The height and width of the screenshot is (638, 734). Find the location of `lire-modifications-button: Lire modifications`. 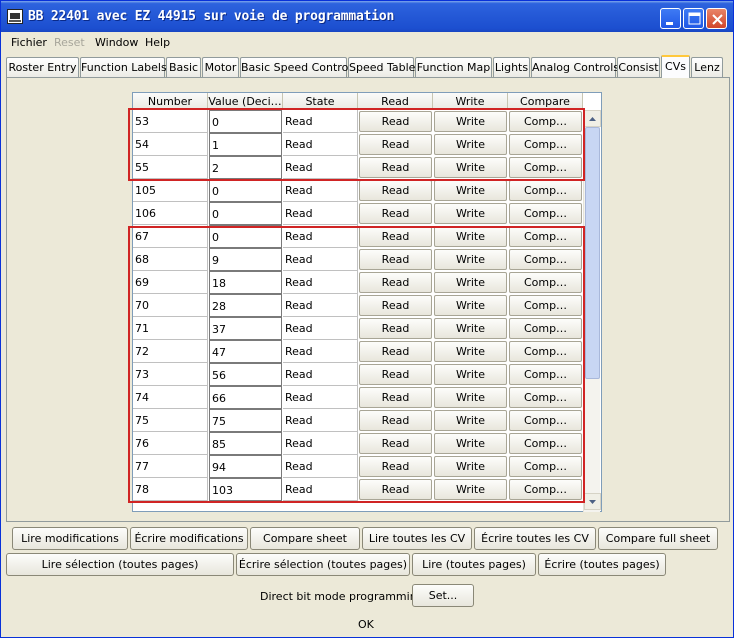

lire-modifications-button: Lire modifications is located at coordinates (70, 538).